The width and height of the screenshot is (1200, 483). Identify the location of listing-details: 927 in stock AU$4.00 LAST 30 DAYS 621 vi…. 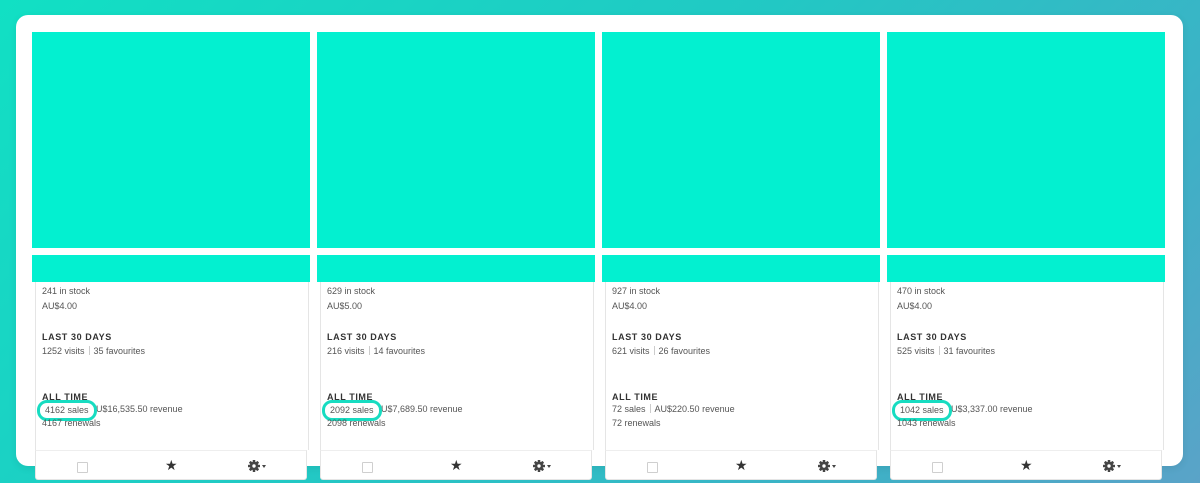
(742, 366).